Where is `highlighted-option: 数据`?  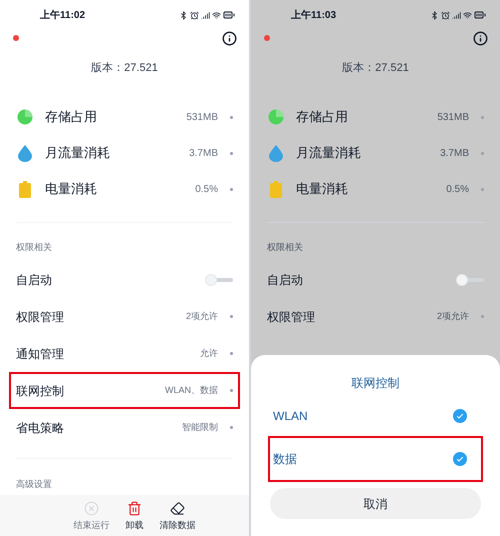 highlighted-option: 数据 is located at coordinates (375, 459).